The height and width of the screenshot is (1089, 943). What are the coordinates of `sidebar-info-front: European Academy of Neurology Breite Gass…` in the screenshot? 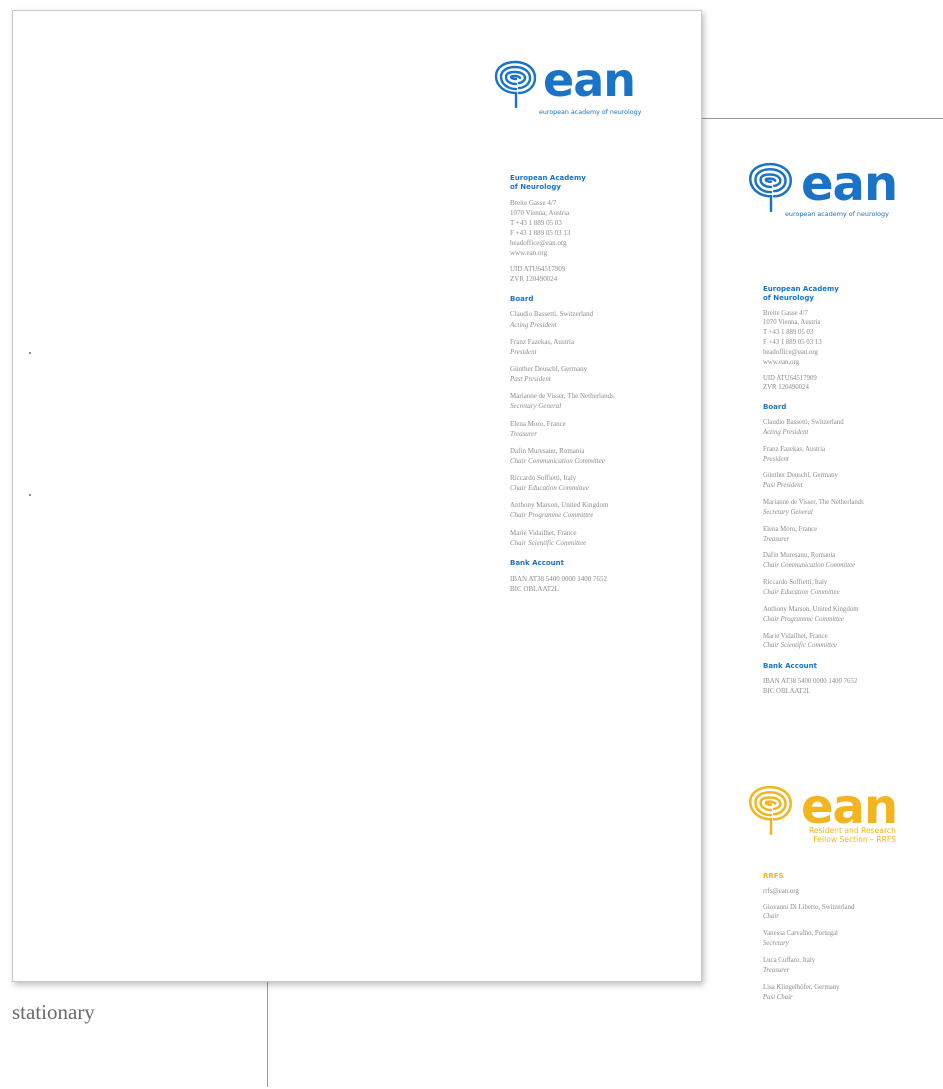 It's located at (597, 384).